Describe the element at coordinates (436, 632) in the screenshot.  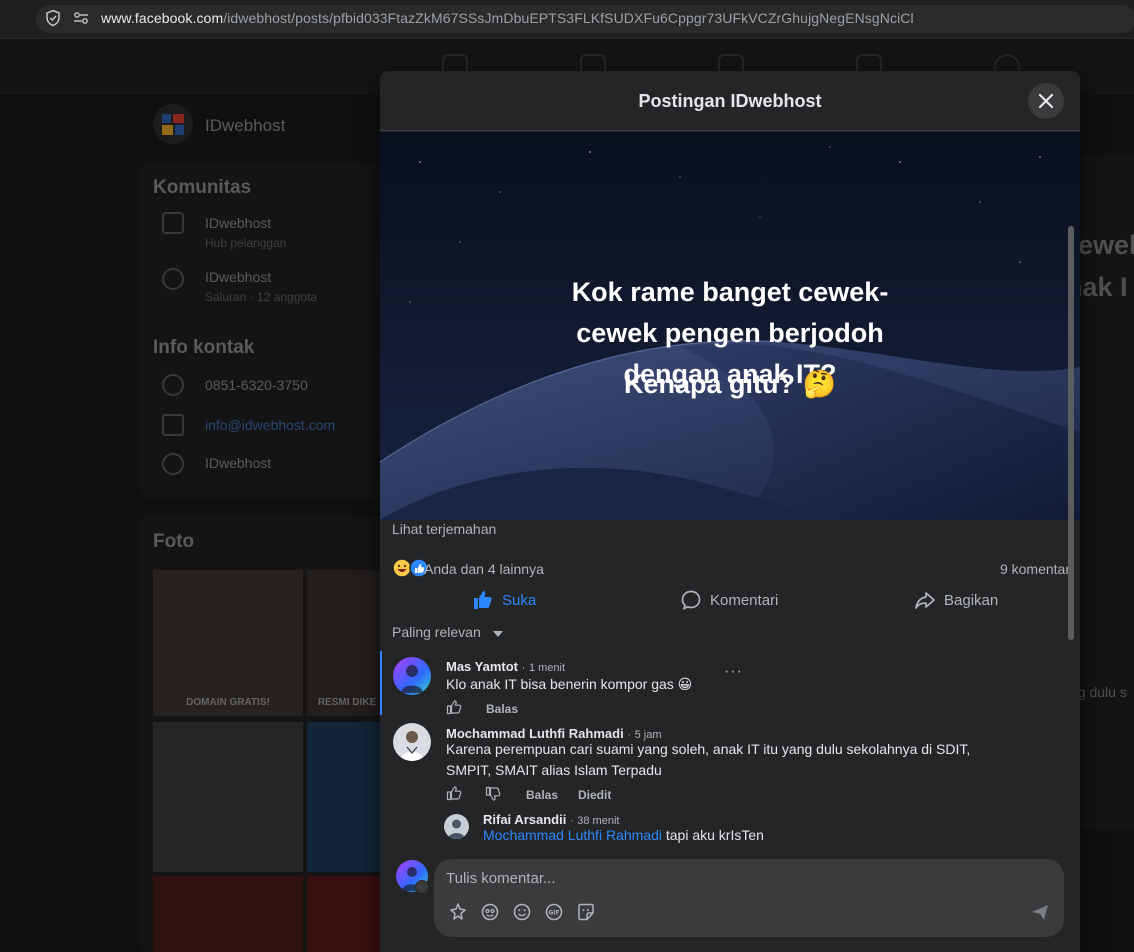
I see `comment-sort-dropdown: Paling relevan` at that location.